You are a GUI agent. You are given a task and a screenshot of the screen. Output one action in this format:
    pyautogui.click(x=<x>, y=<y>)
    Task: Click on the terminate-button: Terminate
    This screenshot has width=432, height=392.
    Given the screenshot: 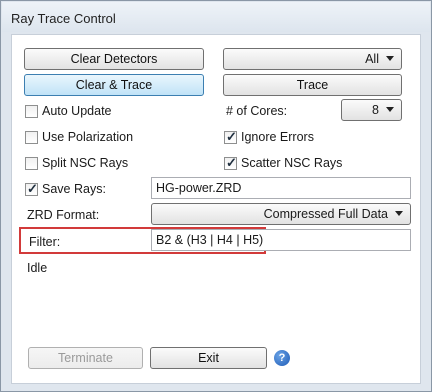 What is the action you would take?
    pyautogui.click(x=85, y=358)
    